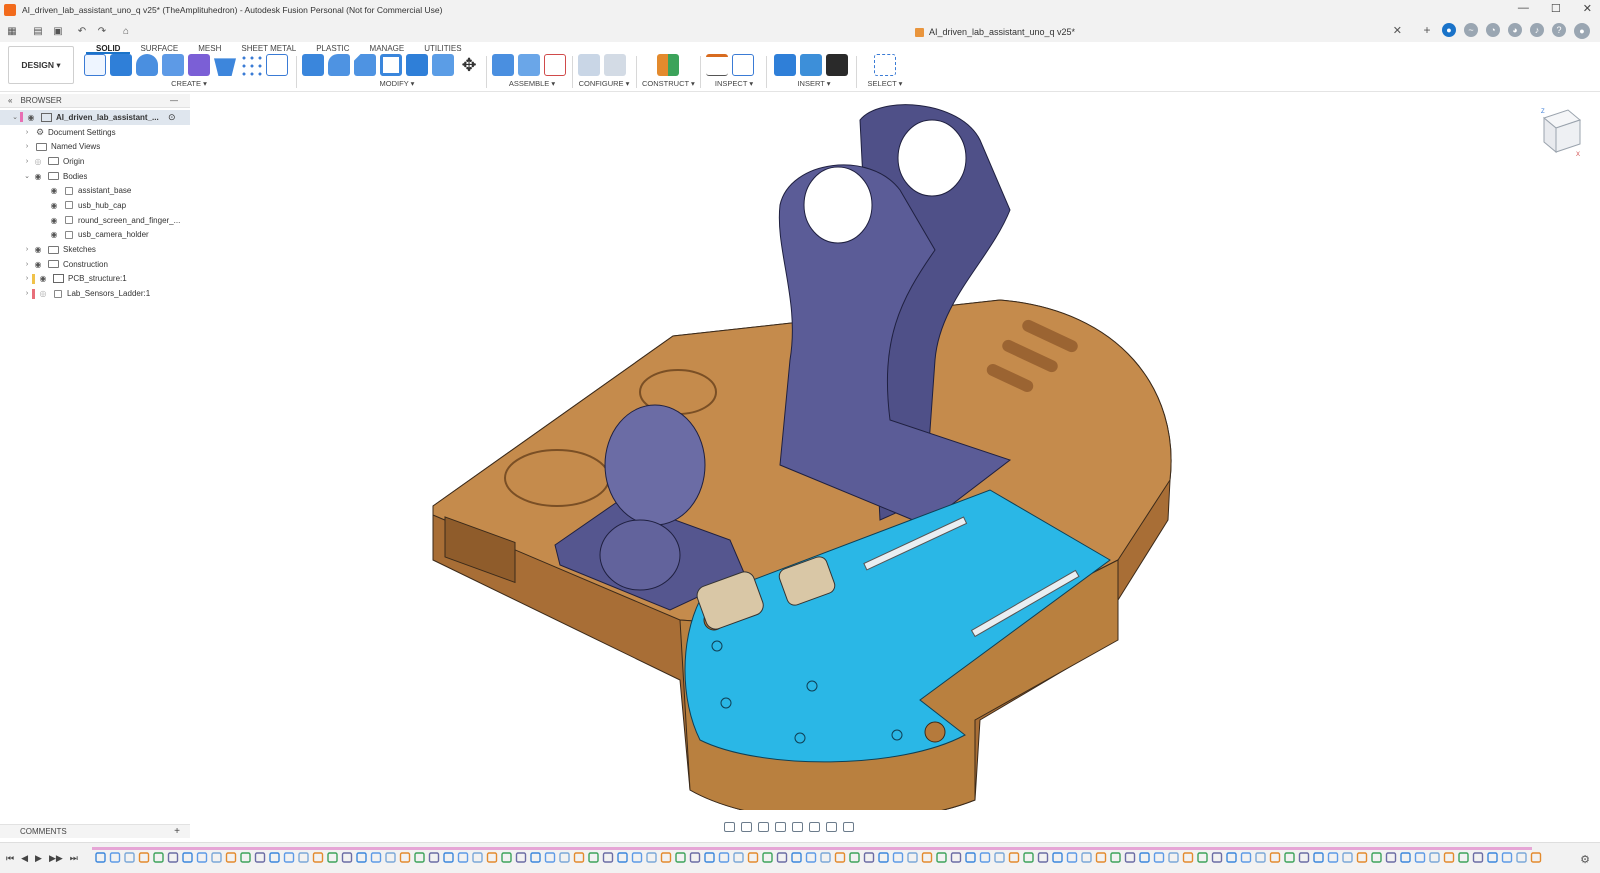 Image resolution: width=1600 pixels, height=873 pixels. I want to click on browser-root: ⌄ ◉ AI_driven_lab_assistant_... ⊙, so click(95, 117).